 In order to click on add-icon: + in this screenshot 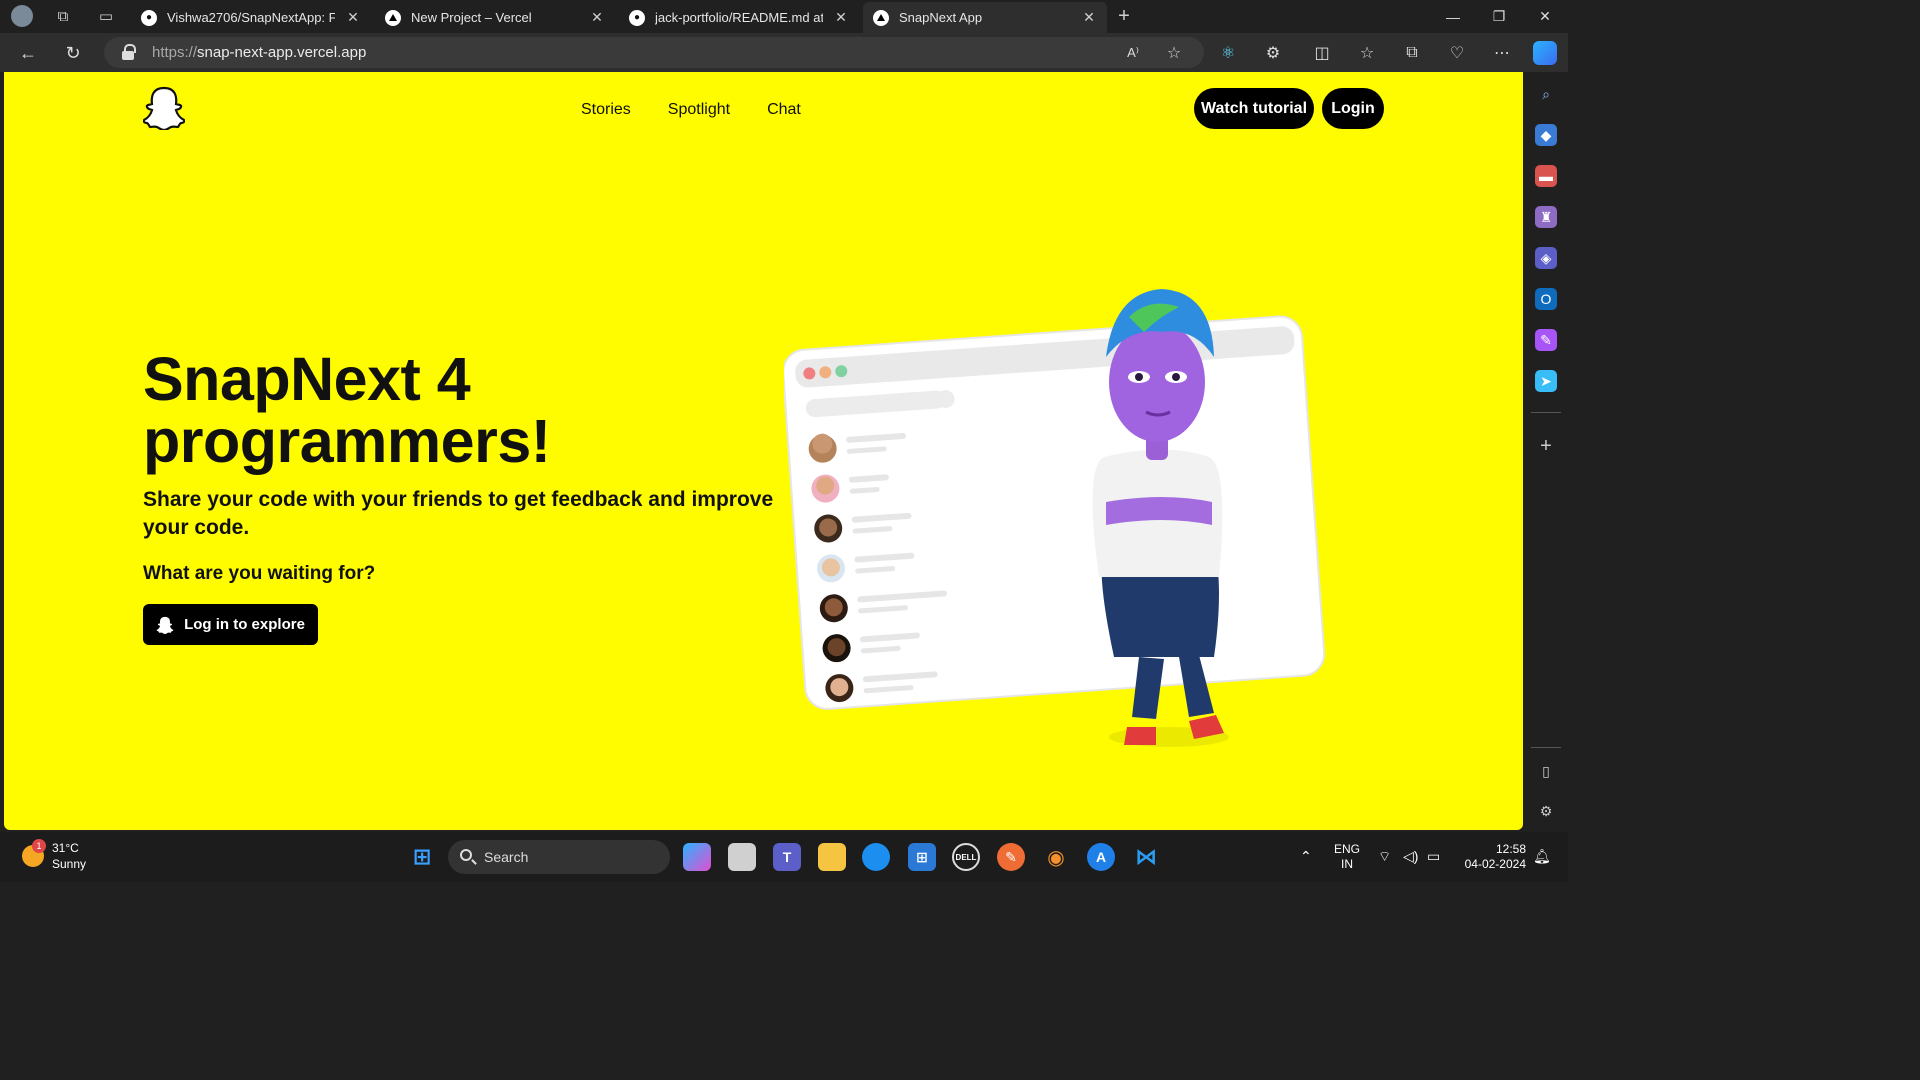, I will do `click(1546, 446)`.